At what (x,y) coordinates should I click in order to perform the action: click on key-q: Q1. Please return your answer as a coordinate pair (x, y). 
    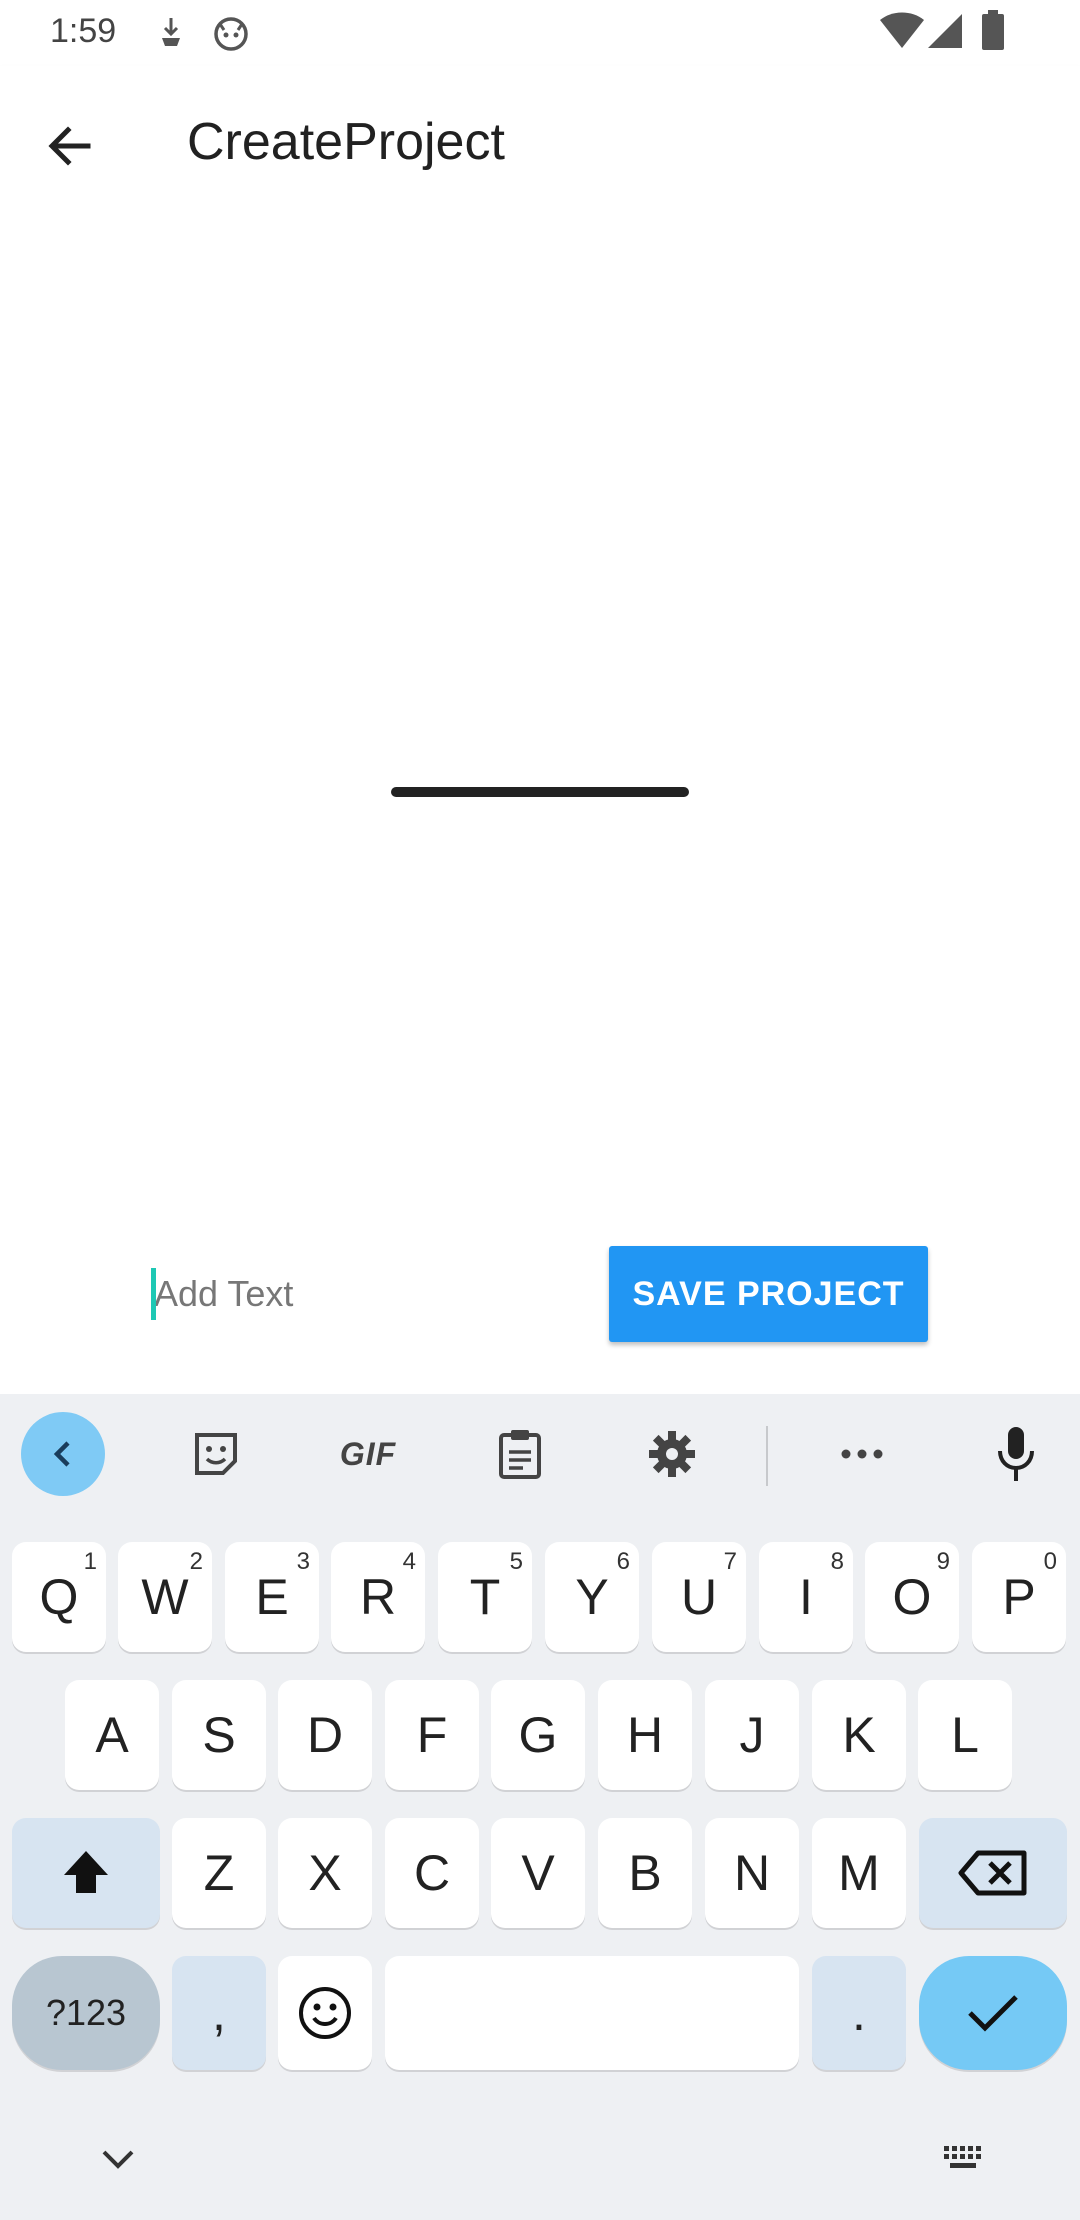
    Looking at the image, I should click on (59, 1597).